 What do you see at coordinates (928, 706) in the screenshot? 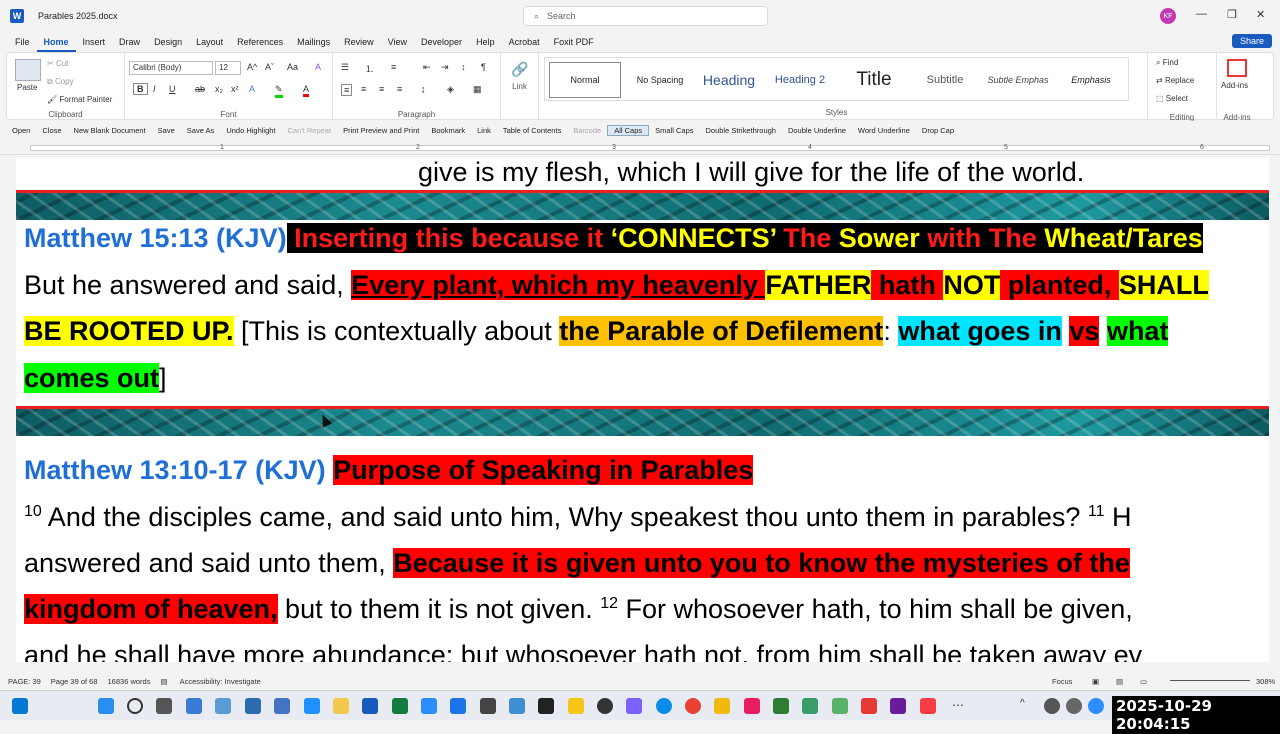
I see `music-icon` at bounding box center [928, 706].